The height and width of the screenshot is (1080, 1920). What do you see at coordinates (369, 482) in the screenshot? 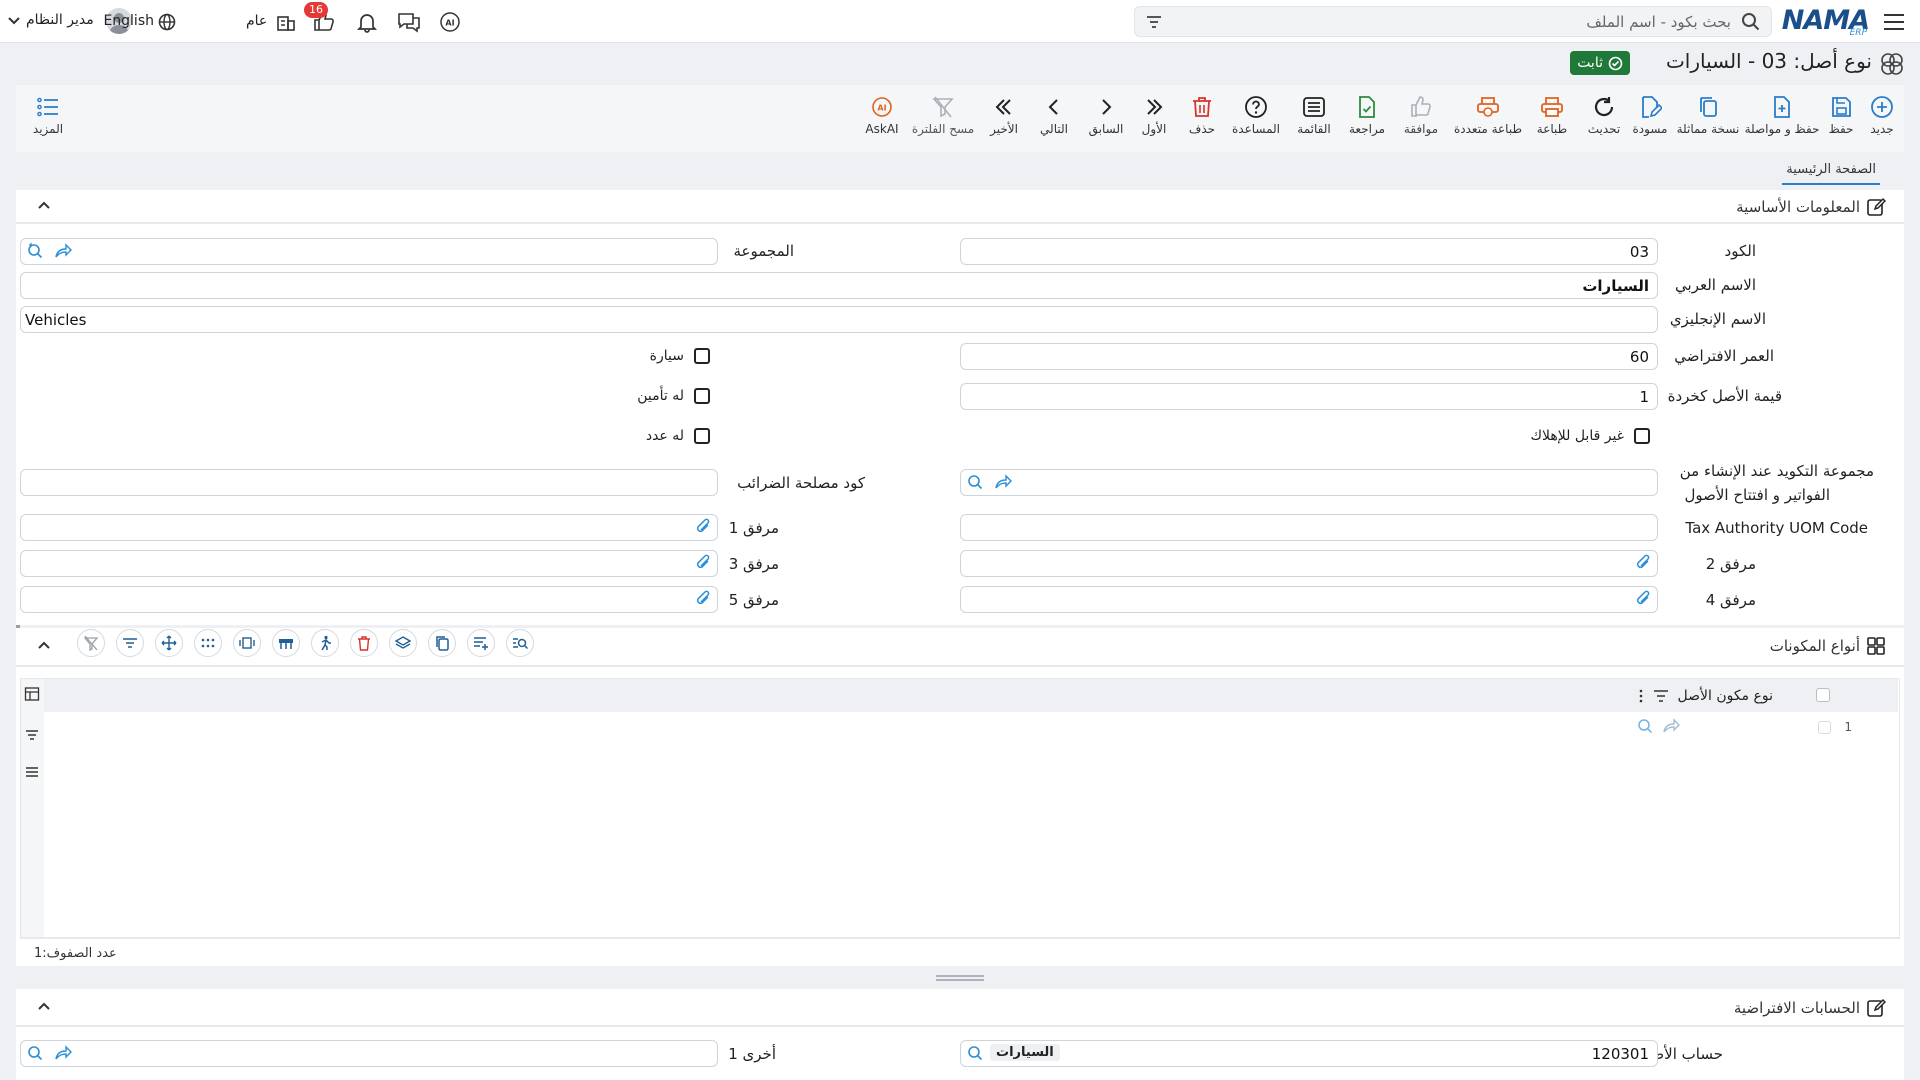
I see `tax-code-field` at bounding box center [369, 482].